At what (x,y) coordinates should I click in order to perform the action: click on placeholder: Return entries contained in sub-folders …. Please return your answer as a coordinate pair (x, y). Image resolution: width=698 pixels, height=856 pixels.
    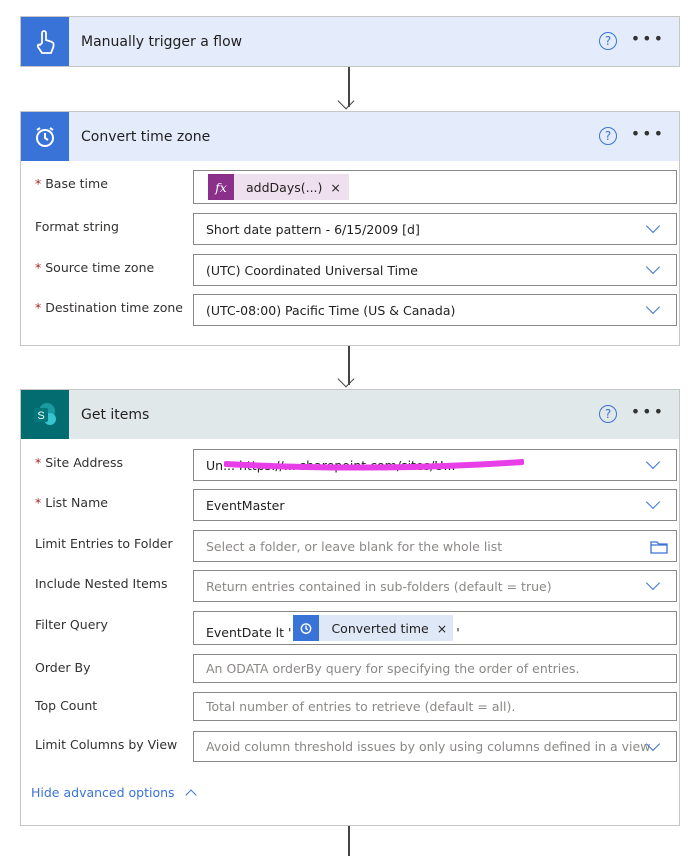
    Looking at the image, I should click on (379, 586).